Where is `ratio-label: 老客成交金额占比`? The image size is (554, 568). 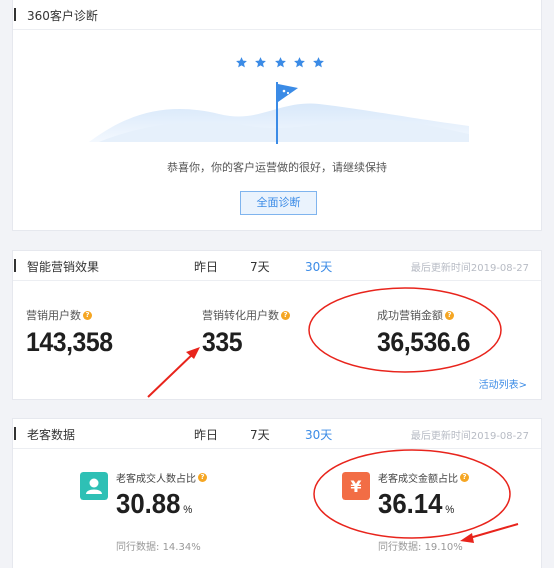
ratio-label: 老客成交金额占比 is located at coordinates (423, 477).